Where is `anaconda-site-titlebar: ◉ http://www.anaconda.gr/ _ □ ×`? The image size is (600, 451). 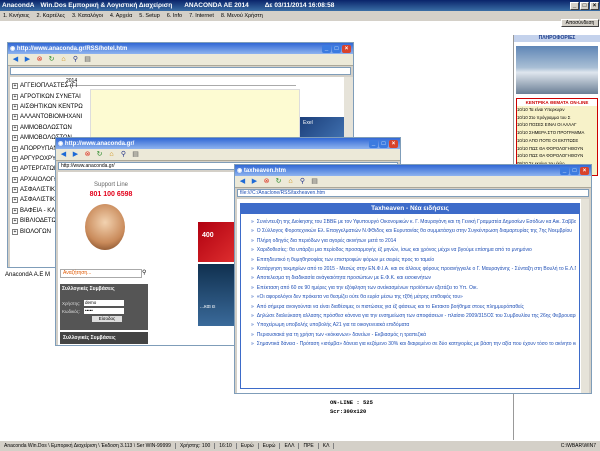 anaconda-site-titlebar: ◉ http://www.anaconda.gr/ _ □ × is located at coordinates (228, 143).